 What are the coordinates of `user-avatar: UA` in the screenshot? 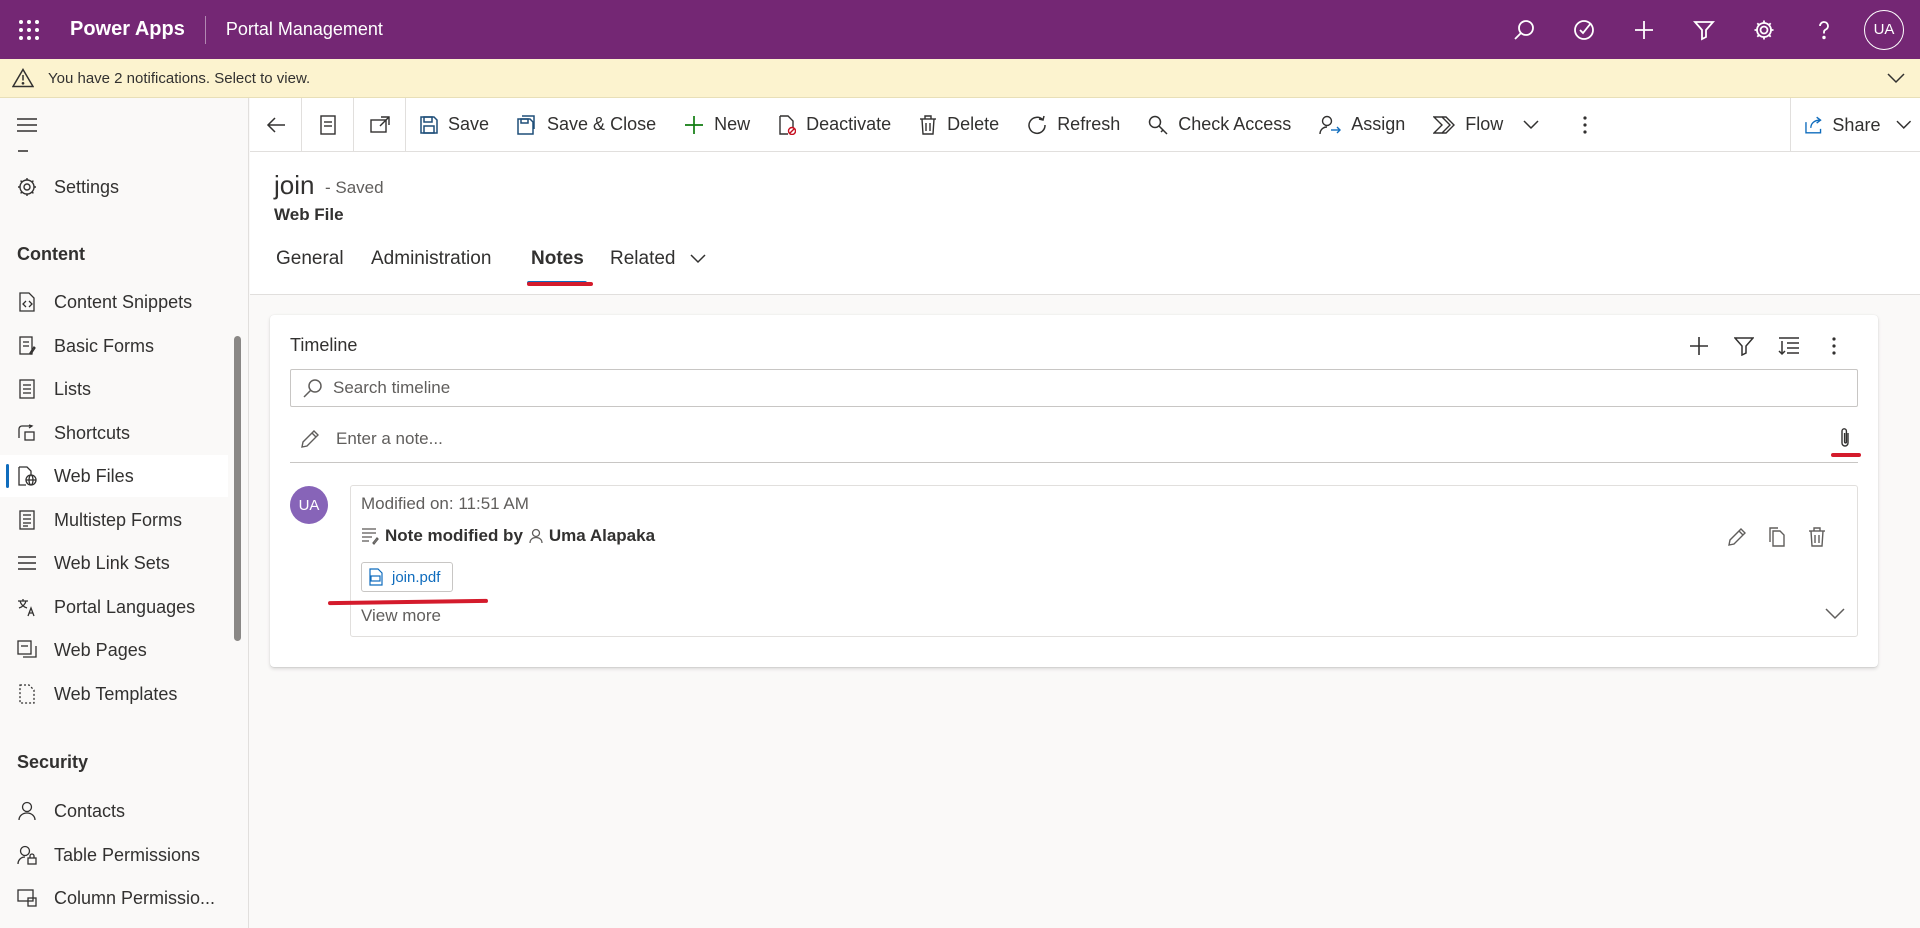 It's located at (1884, 29).